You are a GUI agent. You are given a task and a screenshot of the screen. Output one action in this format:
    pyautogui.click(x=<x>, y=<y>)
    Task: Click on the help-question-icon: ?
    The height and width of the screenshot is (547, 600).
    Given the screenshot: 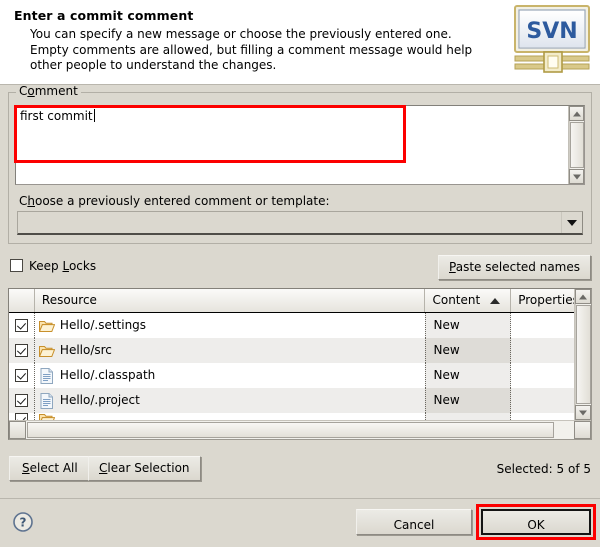 What is the action you would take?
    pyautogui.click(x=23, y=522)
    